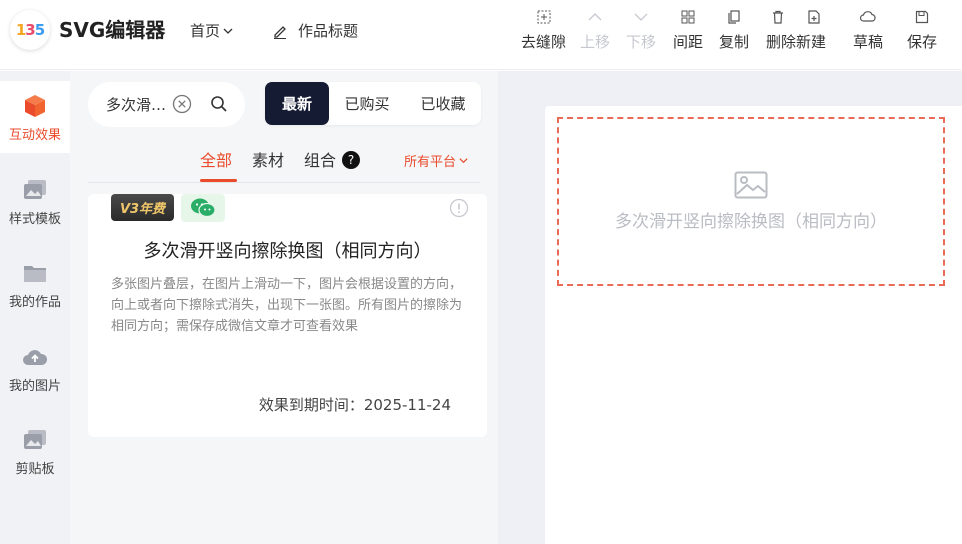 This screenshot has height=544, width=962. What do you see at coordinates (688, 29) in the screenshot?
I see `spacing-button: 间距` at bounding box center [688, 29].